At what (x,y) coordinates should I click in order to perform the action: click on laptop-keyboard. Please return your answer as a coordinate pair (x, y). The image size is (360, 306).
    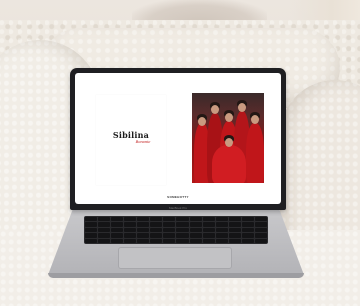
    Looking at the image, I should click on (176, 230).